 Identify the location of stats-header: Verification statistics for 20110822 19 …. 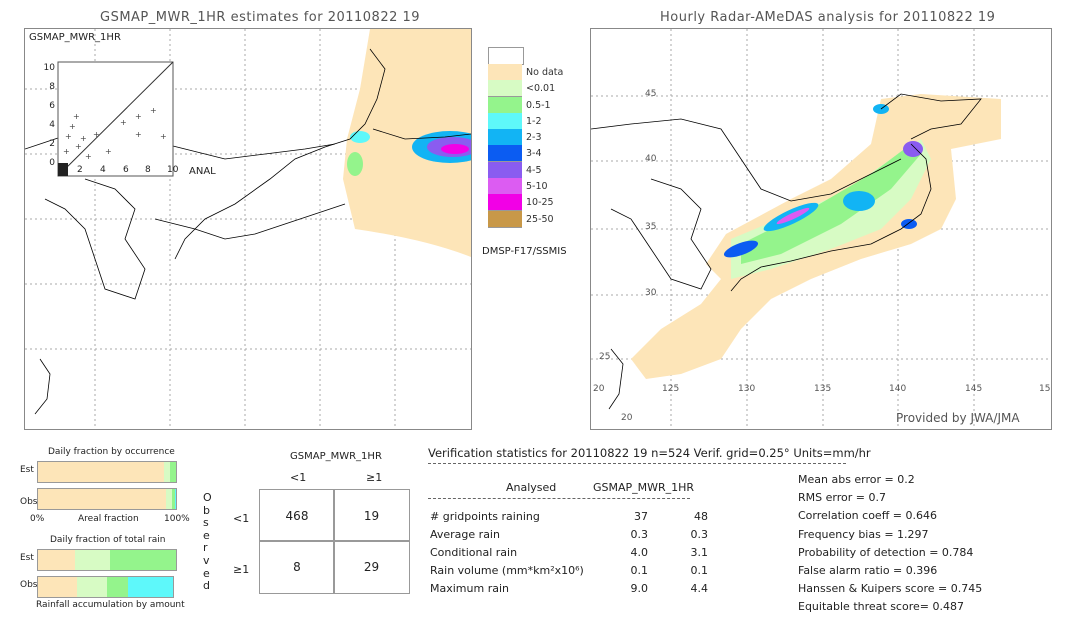
(649, 453).